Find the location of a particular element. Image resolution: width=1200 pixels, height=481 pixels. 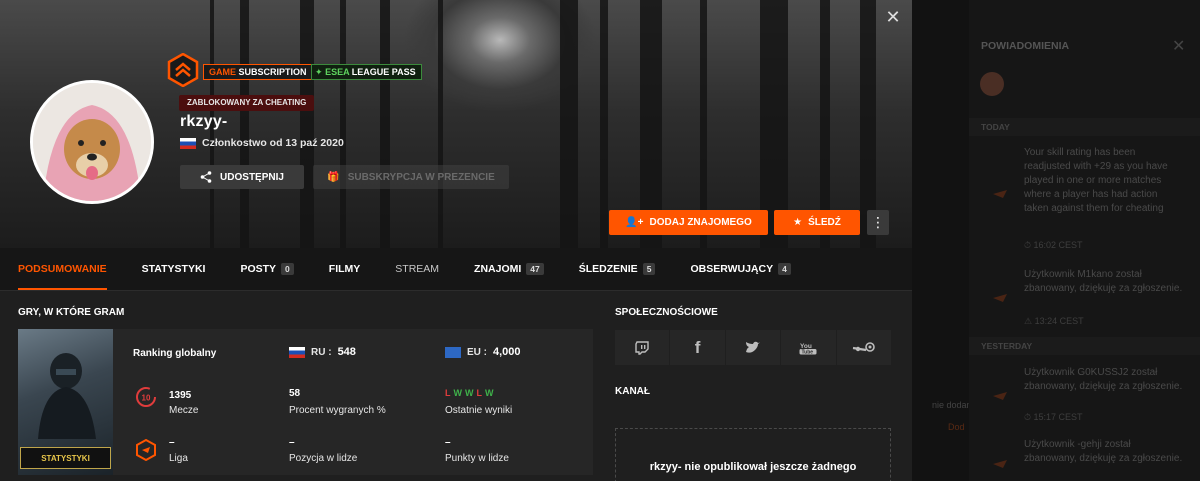

share-button: UDOSTĘPNIJ is located at coordinates (242, 177).